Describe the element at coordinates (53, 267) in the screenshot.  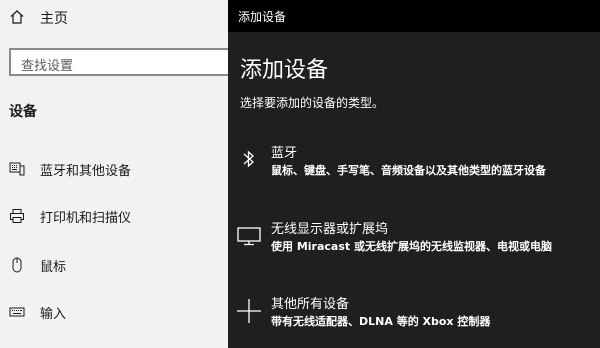
I see `sidebar-item-label: 鼠标` at that location.